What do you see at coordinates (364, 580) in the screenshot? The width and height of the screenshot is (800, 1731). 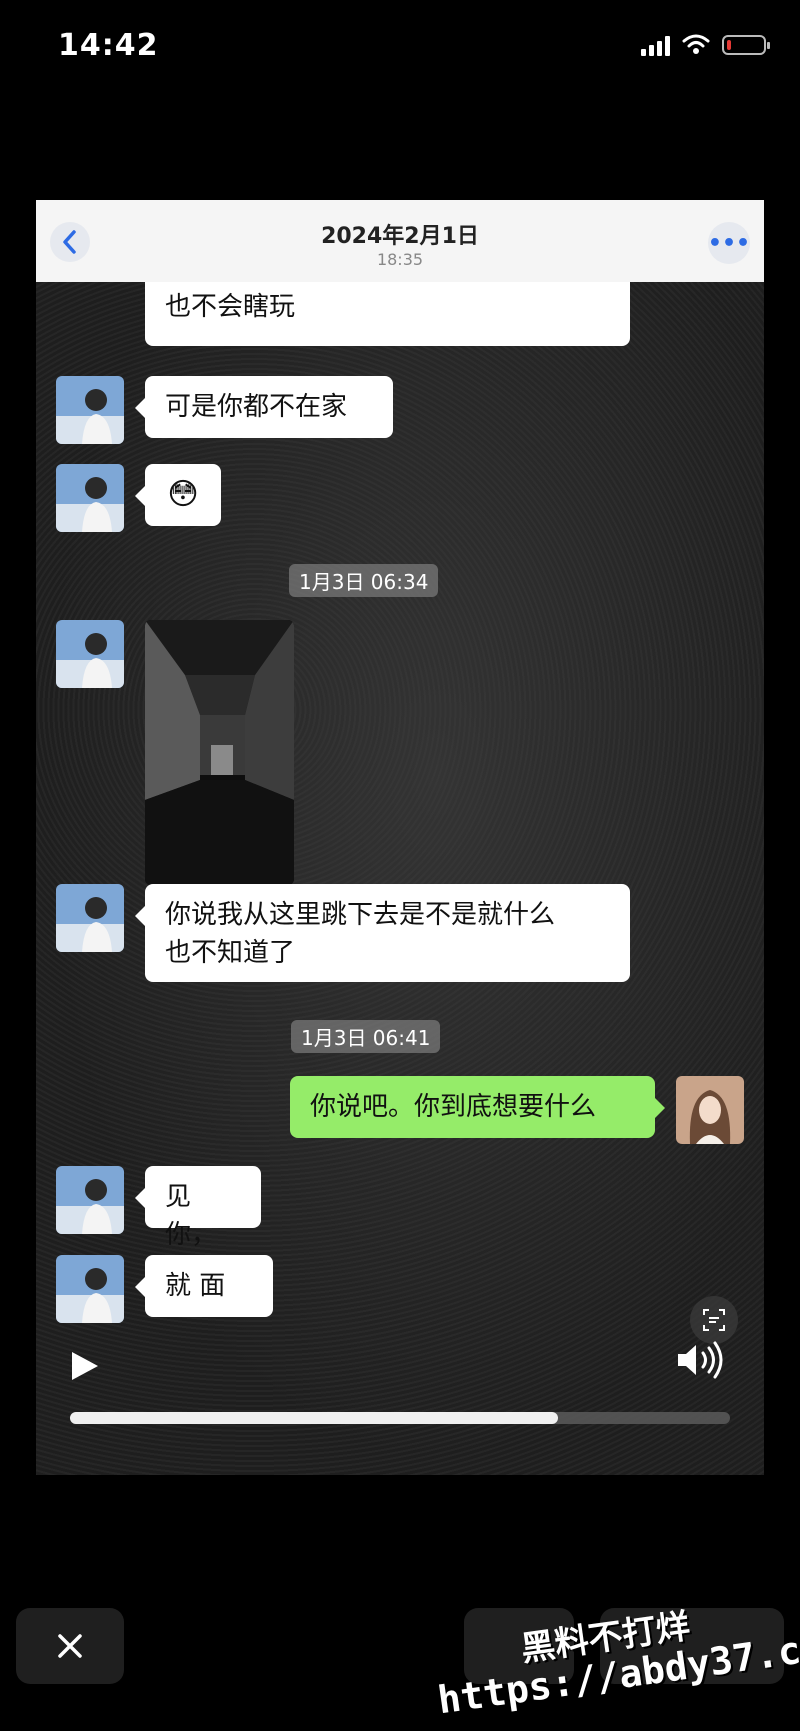 I see `message-timestamp: 1月3日 06:34` at bounding box center [364, 580].